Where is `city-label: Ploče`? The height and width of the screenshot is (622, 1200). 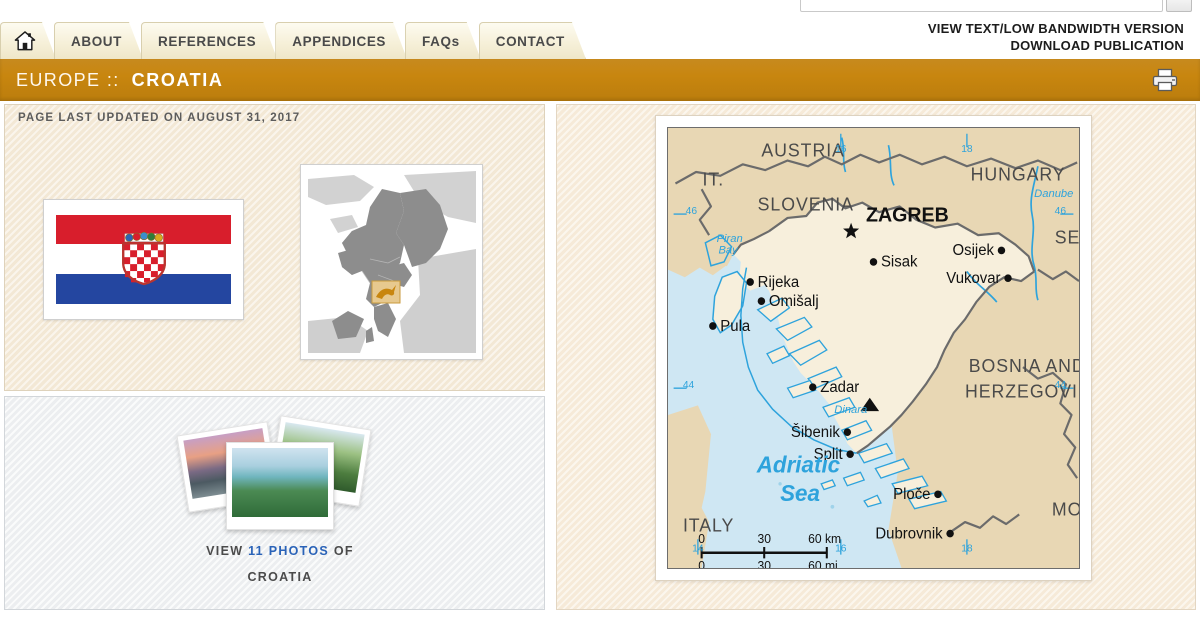
city-label: Ploče is located at coordinates (911, 494).